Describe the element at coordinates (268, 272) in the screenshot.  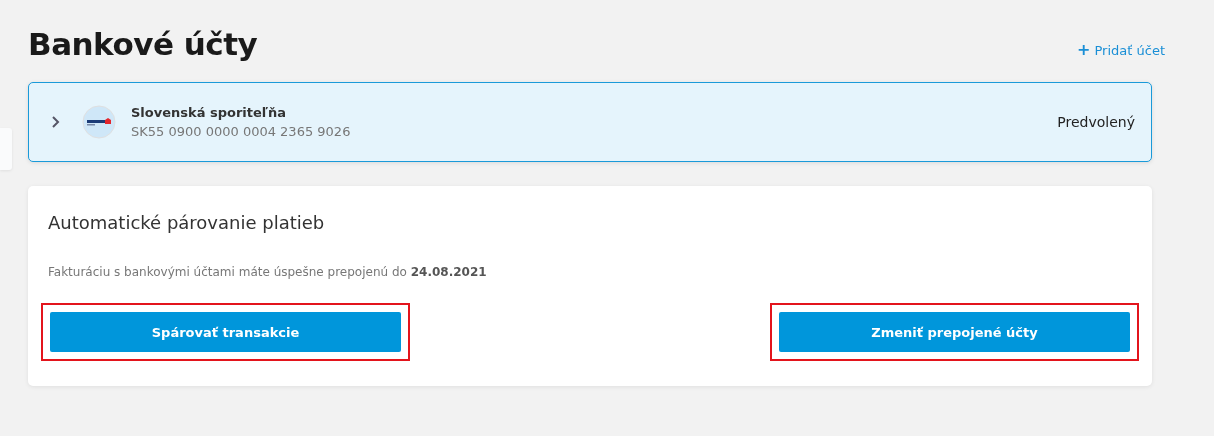
I see `status-text: Fakturáciu s bankovými účtami máte úspešne prepojenú do 24.08.2021` at that location.